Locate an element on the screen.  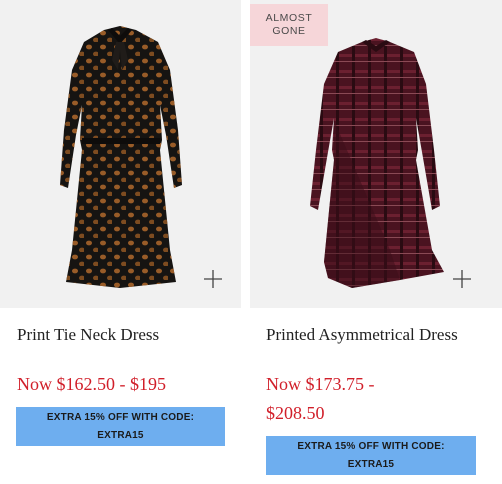
status-badge: ALMOST GONE is located at coordinates (289, 25).